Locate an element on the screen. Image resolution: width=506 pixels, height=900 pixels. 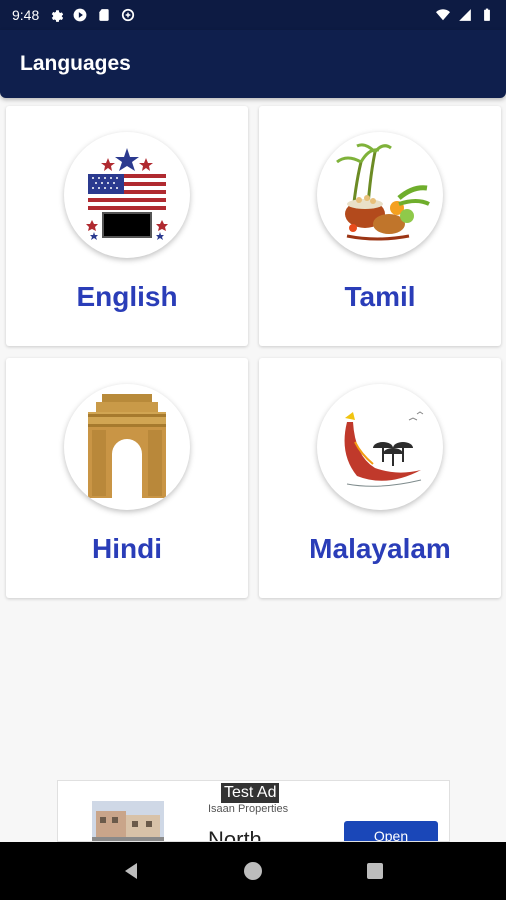
india-gate-icon is located at coordinates (127, 446).